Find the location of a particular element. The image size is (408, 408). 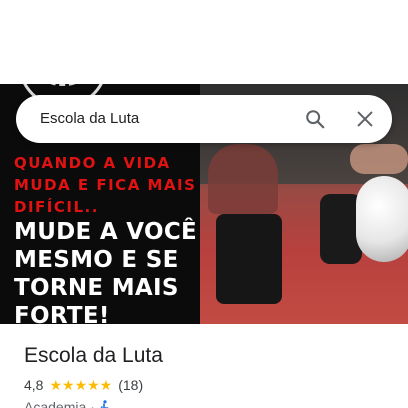

rating-summary: 4,8 ★★★★★ (18) is located at coordinates (83, 385).